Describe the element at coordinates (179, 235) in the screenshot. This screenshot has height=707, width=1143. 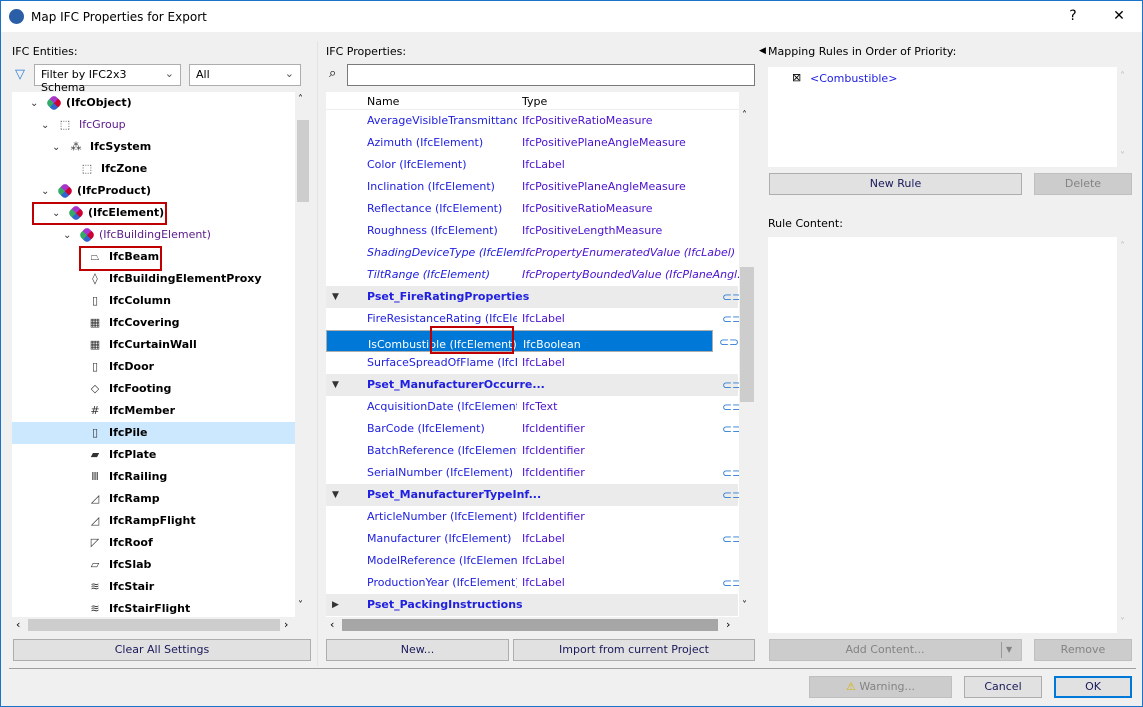
I see `tree-item: ⌄ (IfcBuildingElement)` at that location.